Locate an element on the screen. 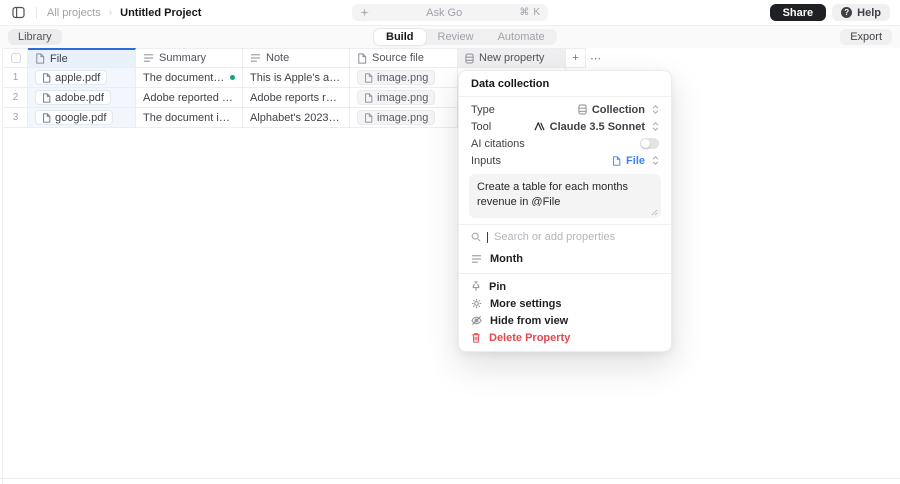 This screenshot has width=900, height=484. collection-icon is located at coordinates (582, 109).